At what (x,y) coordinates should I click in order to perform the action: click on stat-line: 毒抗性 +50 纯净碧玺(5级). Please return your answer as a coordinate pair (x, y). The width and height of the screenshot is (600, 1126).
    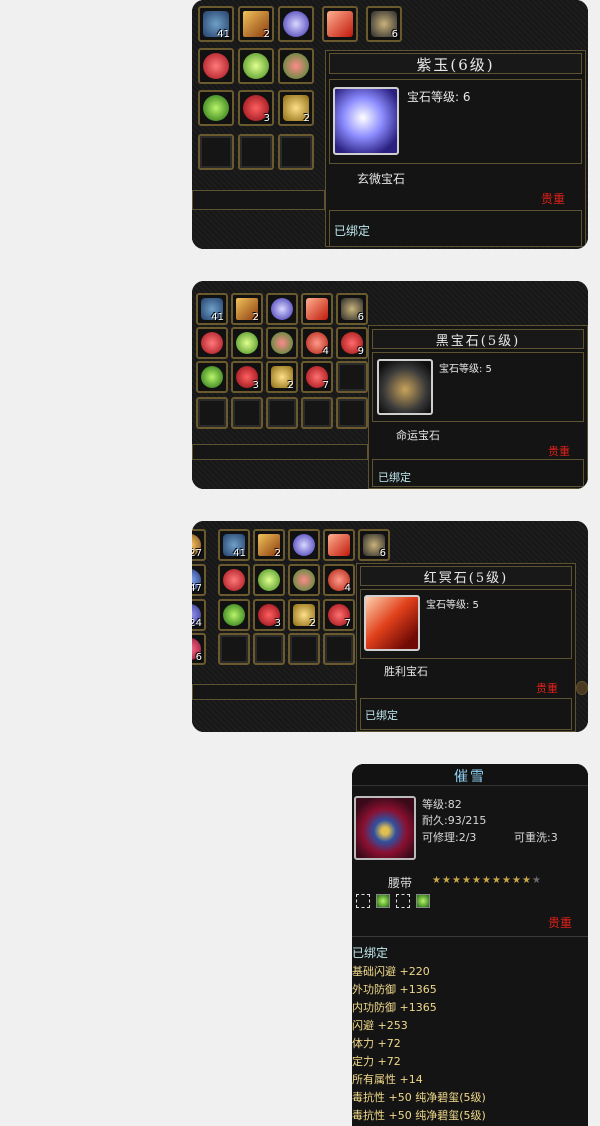
    Looking at the image, I should click on (419, 1097).